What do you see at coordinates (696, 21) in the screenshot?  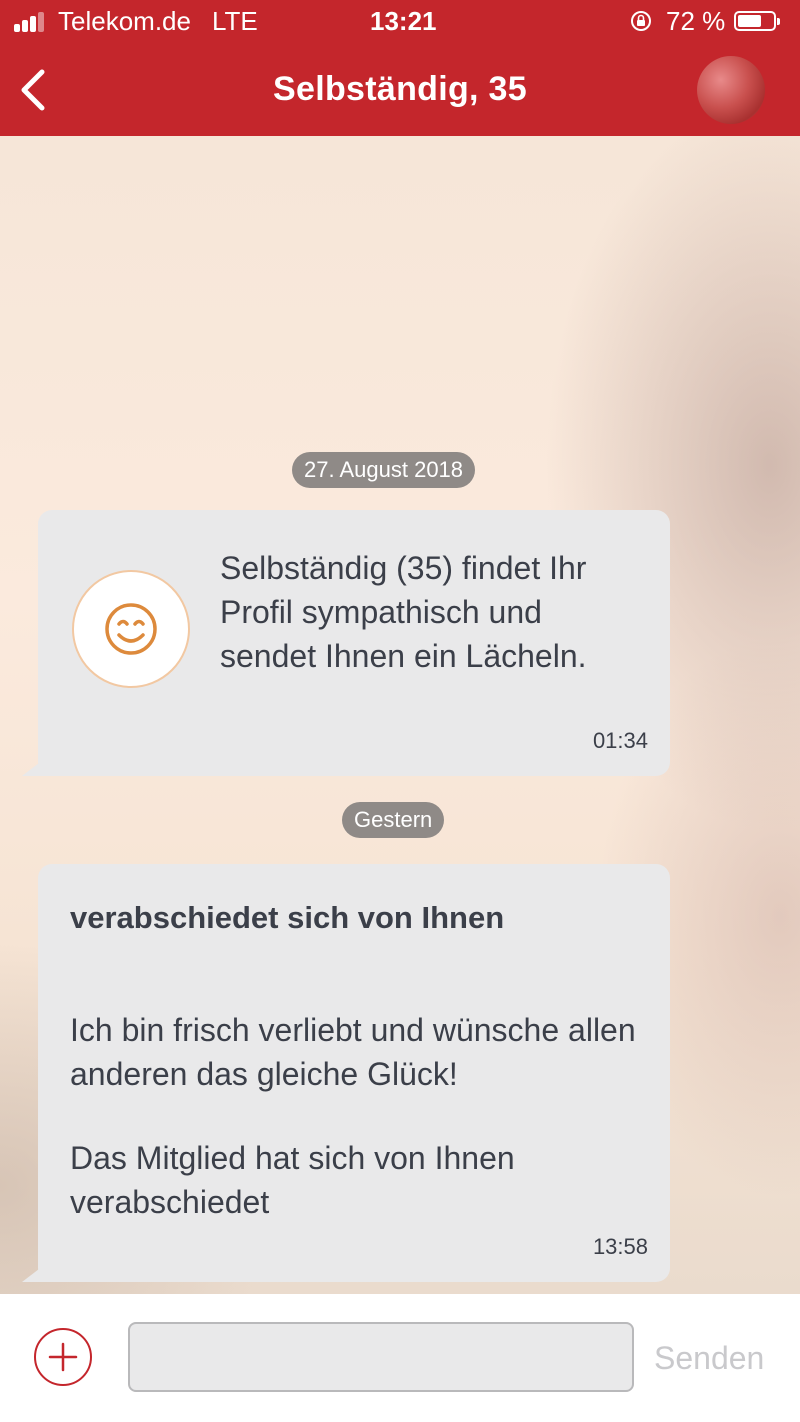 I see `battery-percentage: 72 %` at bounding box center [696, 21].